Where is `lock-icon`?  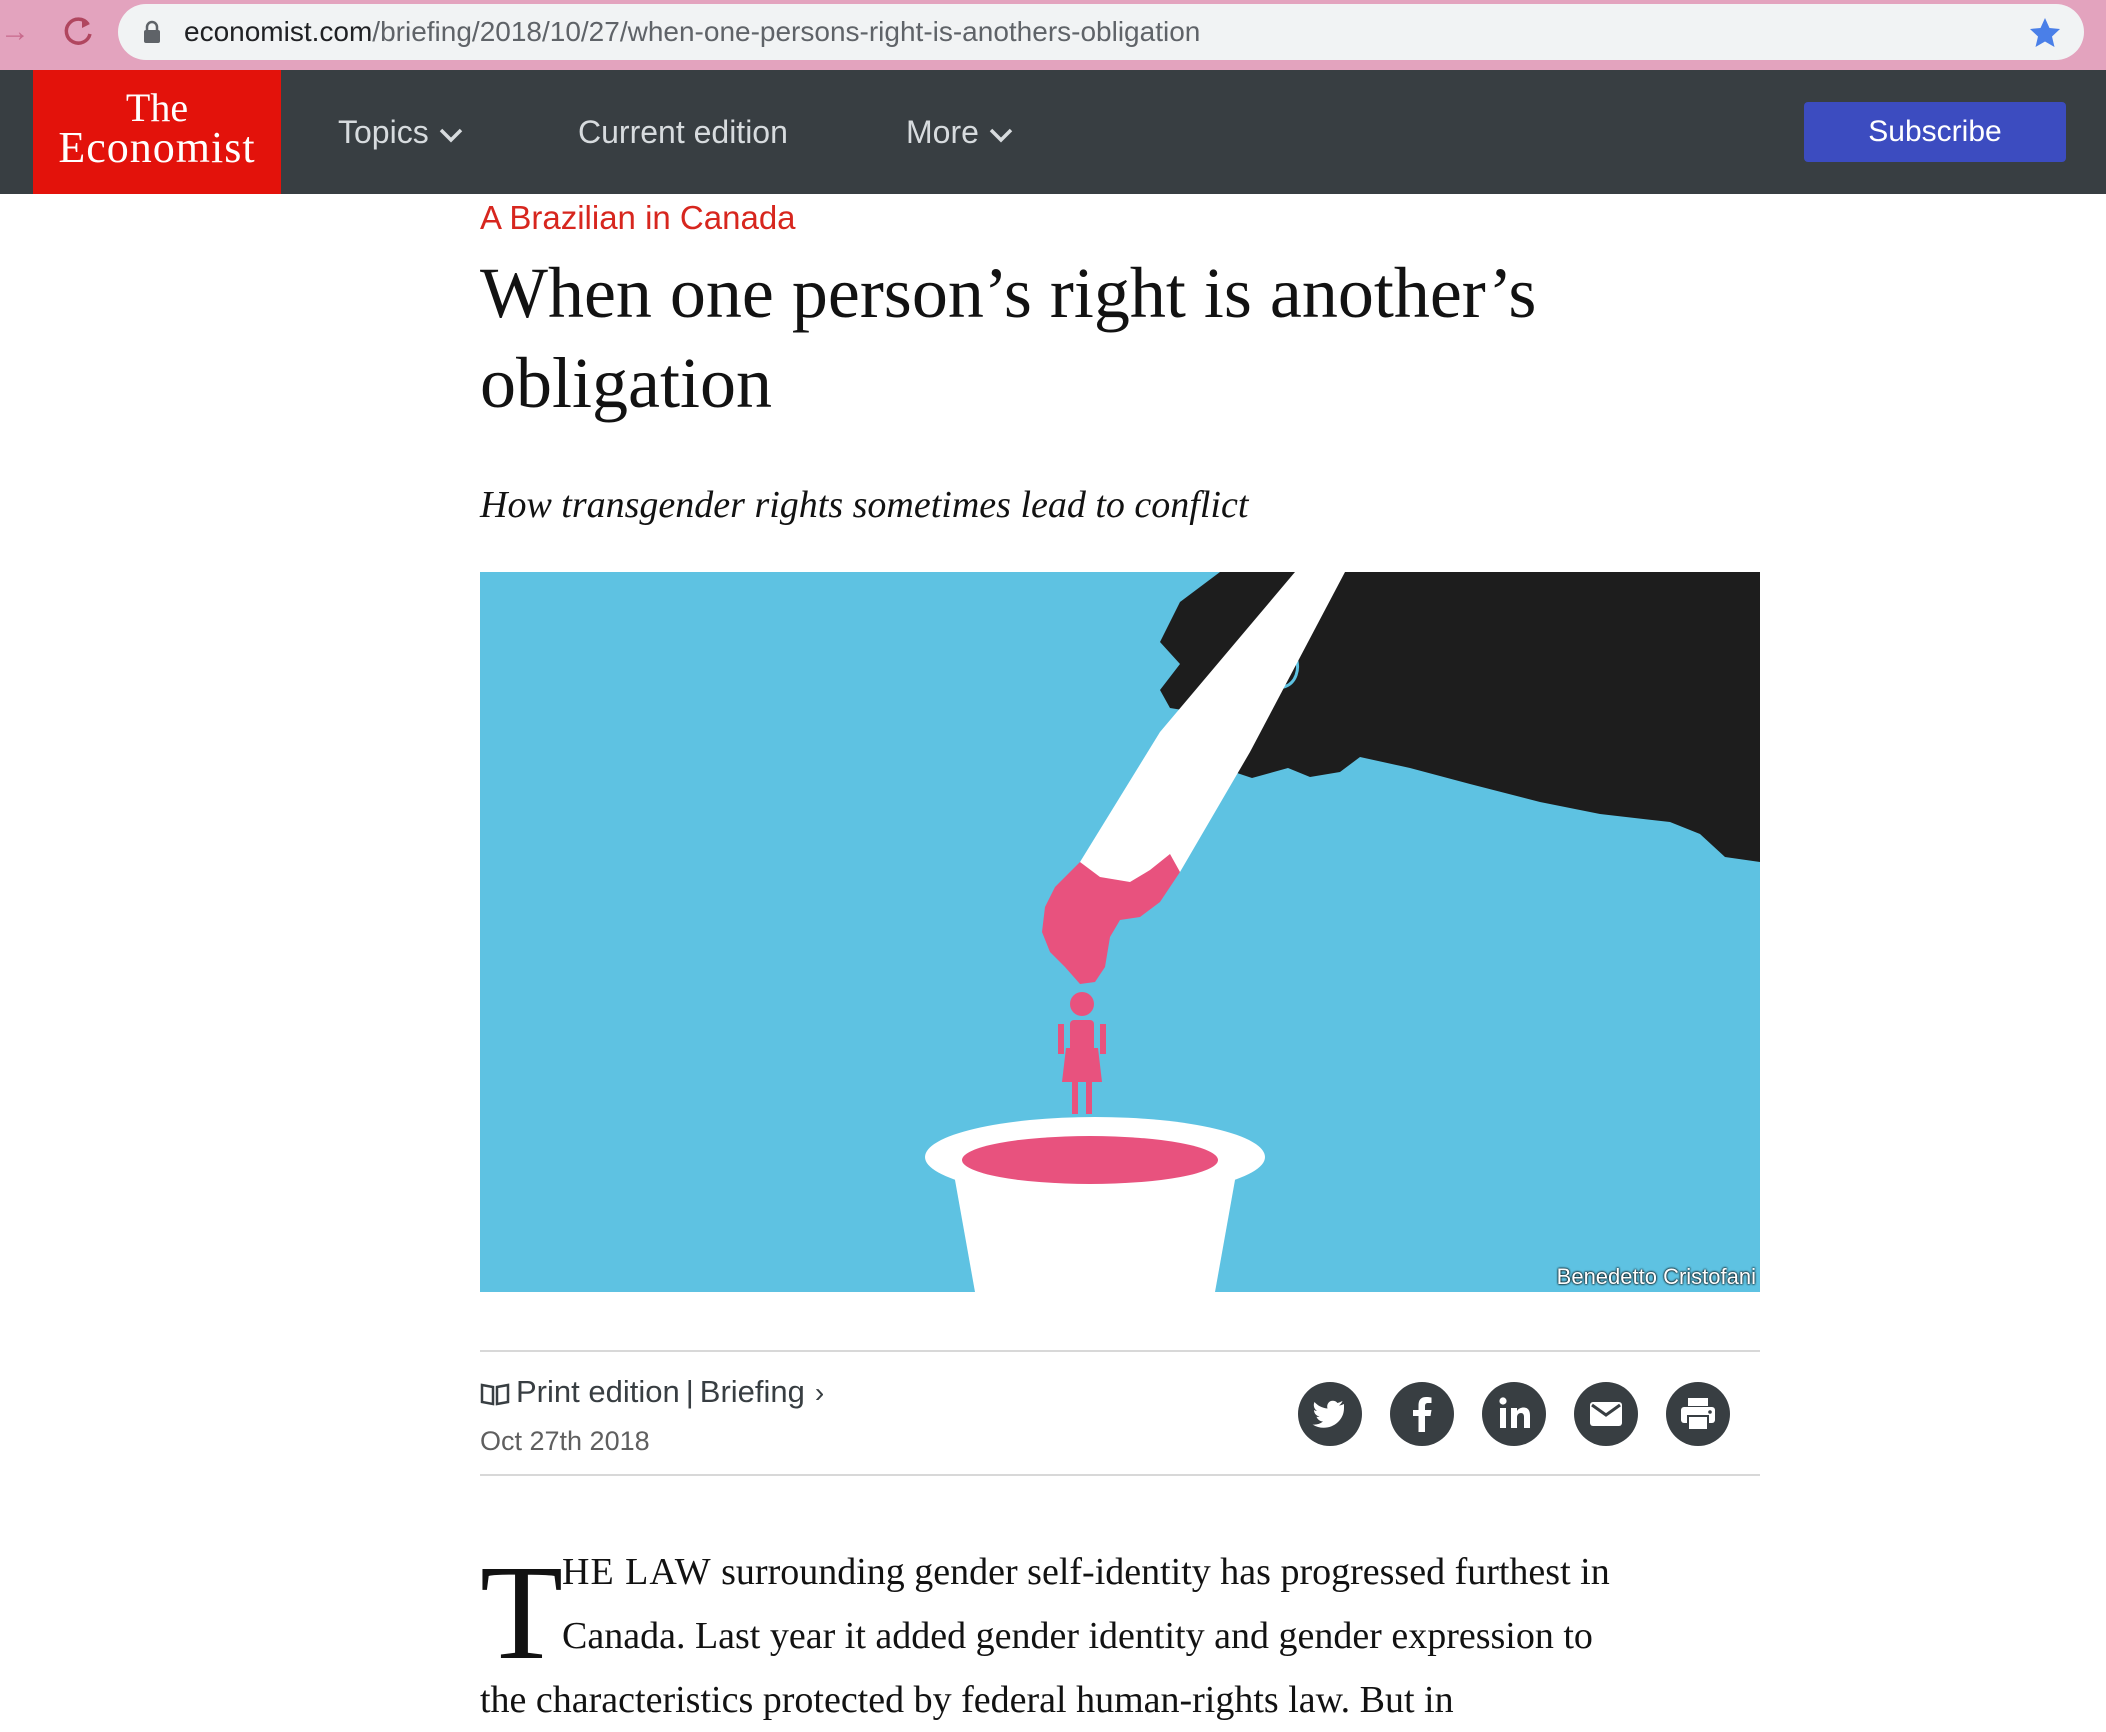
lock-icon is located at coordinates (152, 31).